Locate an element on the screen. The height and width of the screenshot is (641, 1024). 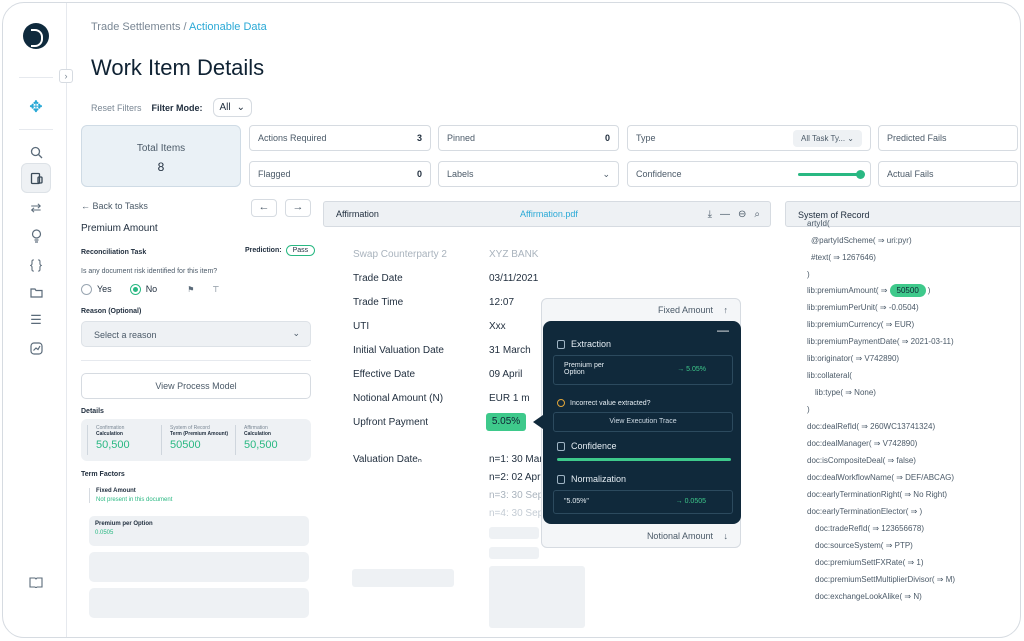
labels-filter: Labels ⌄ is located at coordinates (528, 174).